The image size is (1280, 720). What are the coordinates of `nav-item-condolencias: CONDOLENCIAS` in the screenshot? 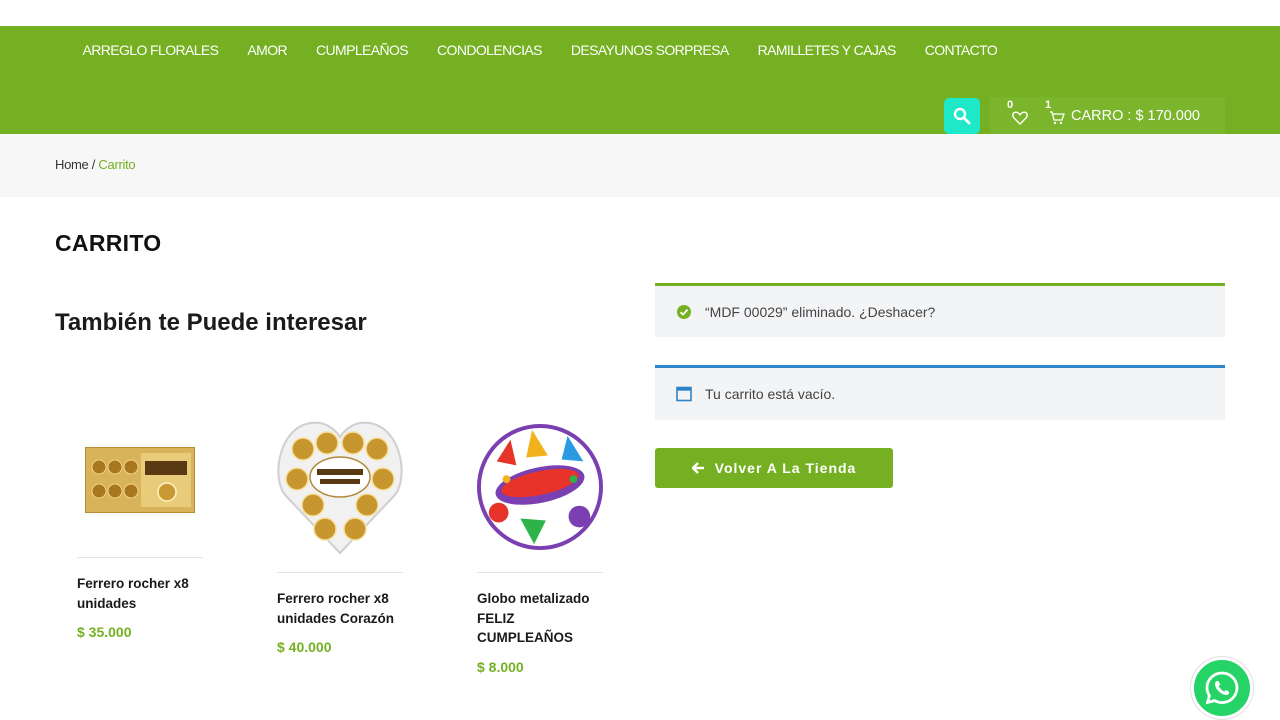 It's located at (490, 50).